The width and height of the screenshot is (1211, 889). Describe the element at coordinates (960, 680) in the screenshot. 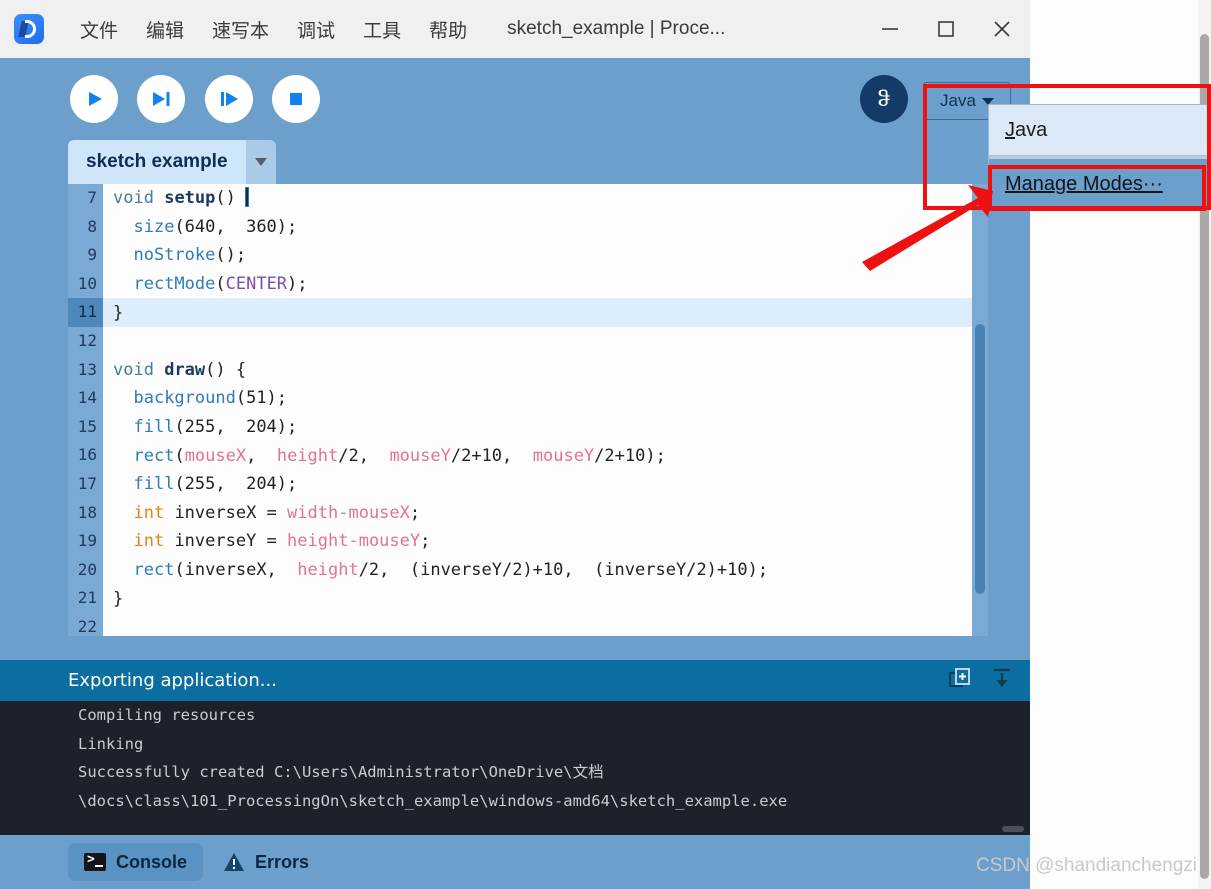

I see `copy-to-new-icon` at that location.